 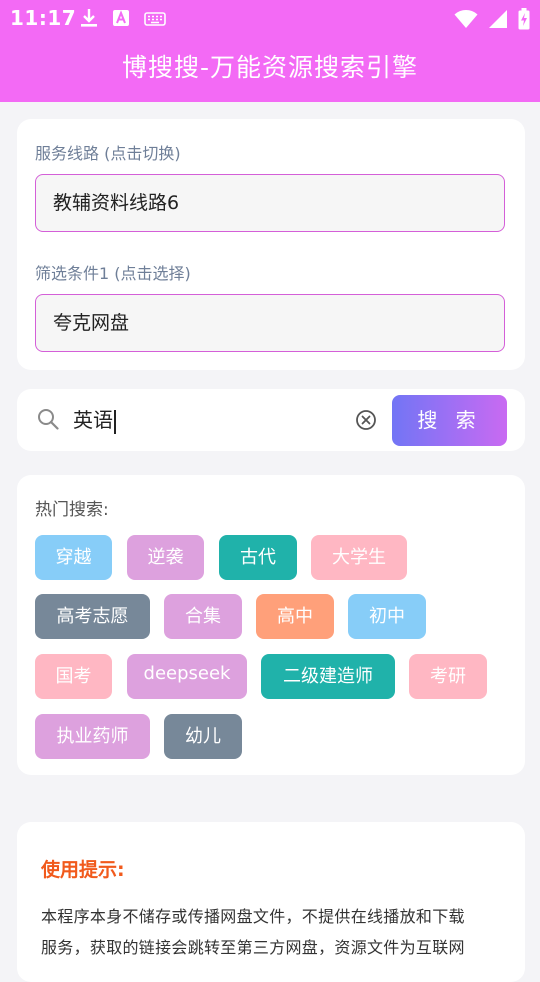 What do you see at coordinates (498, 21) in the screenshot?
I see `signal-icon` at bounding box center [498, 21].